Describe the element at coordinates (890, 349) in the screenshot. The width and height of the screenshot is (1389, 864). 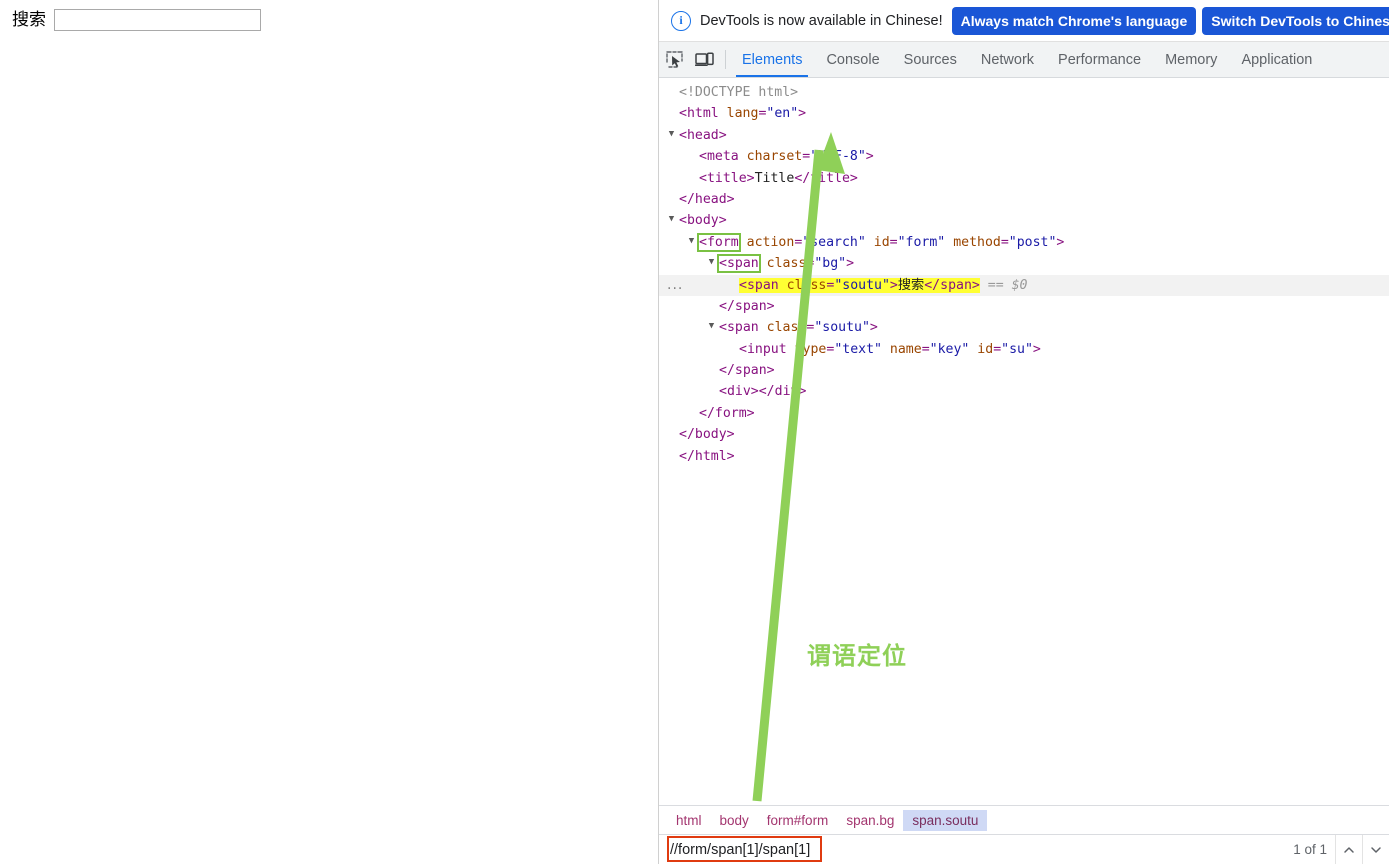
I see `dom-node-content: <input type="text" name="key" id="su">` at that location.